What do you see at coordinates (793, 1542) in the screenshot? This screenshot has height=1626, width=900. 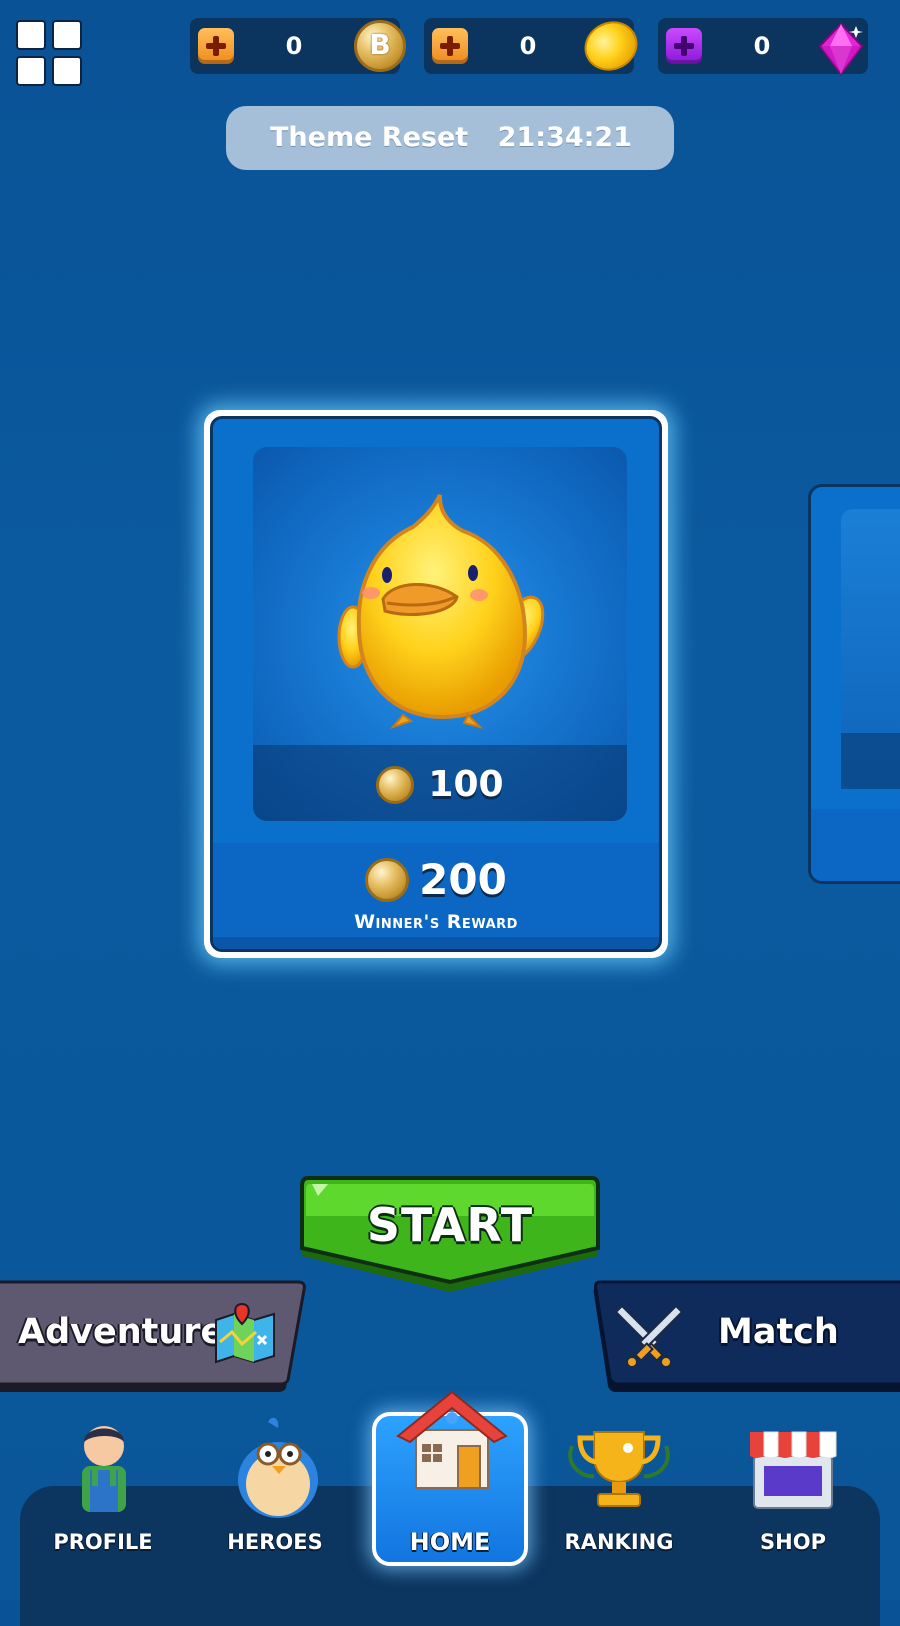 I see `nav-shop-label: SHOP` at bounding box center [793, 1542].